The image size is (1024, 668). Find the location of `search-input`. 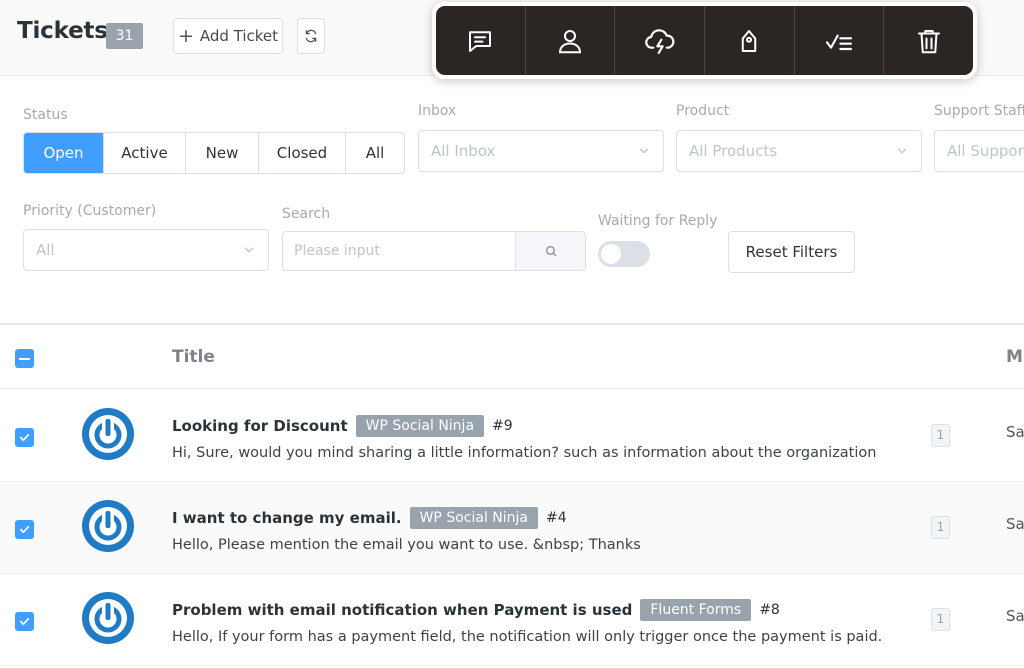

search-input is located at coordinates (399, 251).